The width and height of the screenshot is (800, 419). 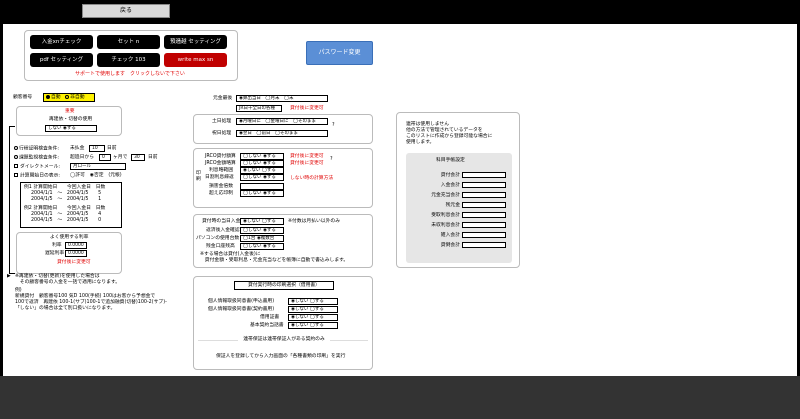 What do you see at coordinates (262, 177) in the screenshot?
I see `r4-select: ◯しない ◉する` at bounding box center [262, 177].